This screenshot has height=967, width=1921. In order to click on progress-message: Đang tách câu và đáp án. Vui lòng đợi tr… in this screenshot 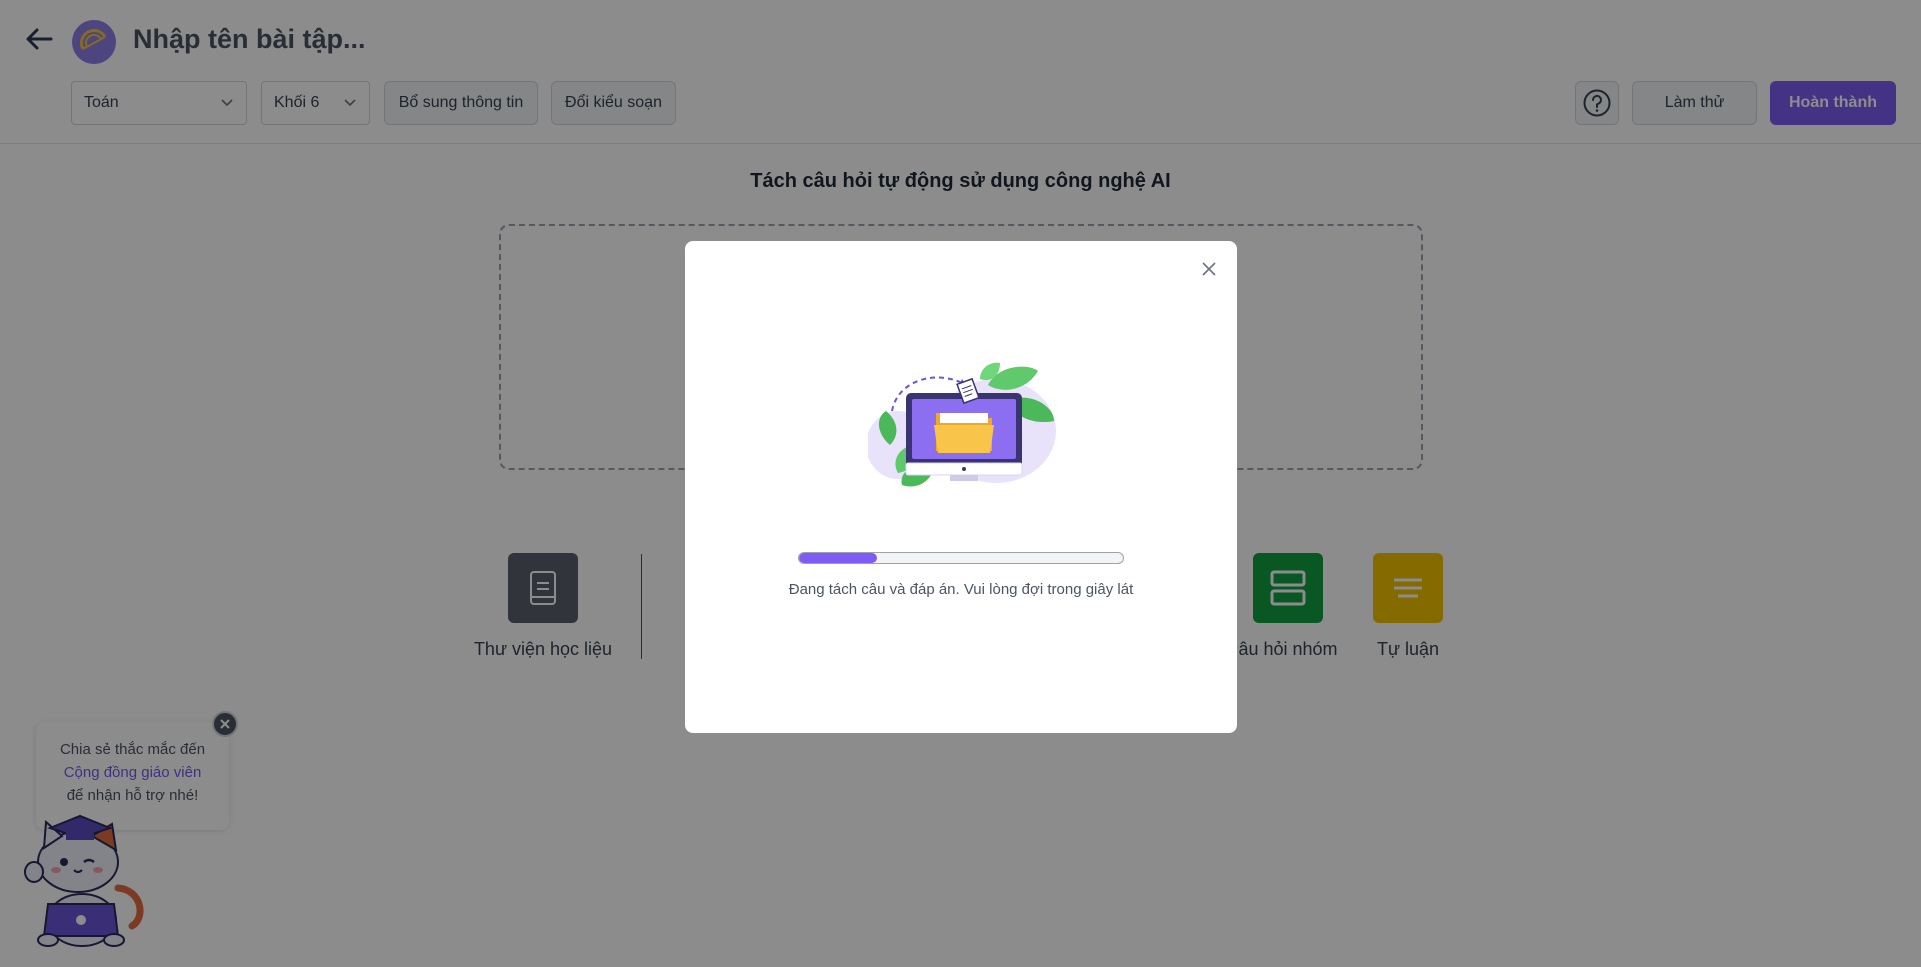, I will do `click(961, 589)`.